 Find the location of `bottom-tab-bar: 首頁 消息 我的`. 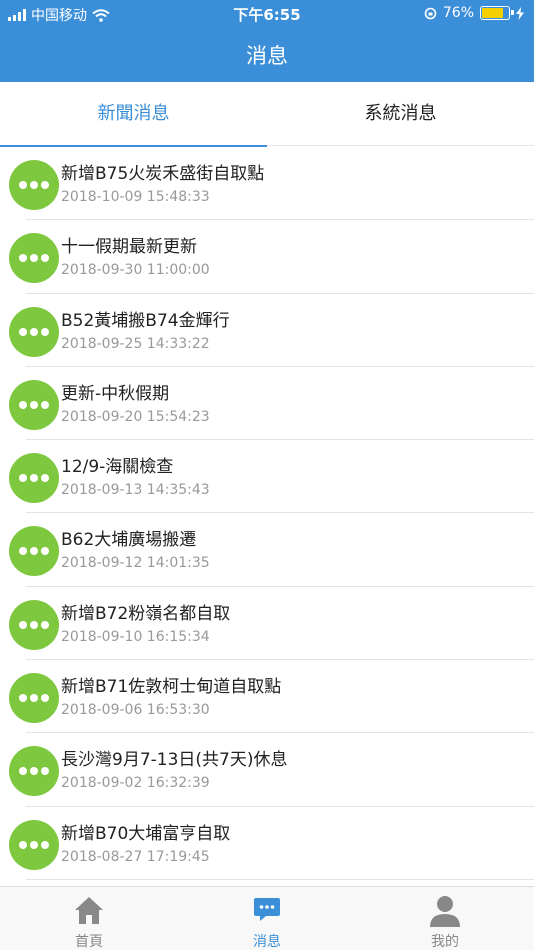

bottom-tab-bar: 首頁 消息 我的 is located at coordinates (267, 918).